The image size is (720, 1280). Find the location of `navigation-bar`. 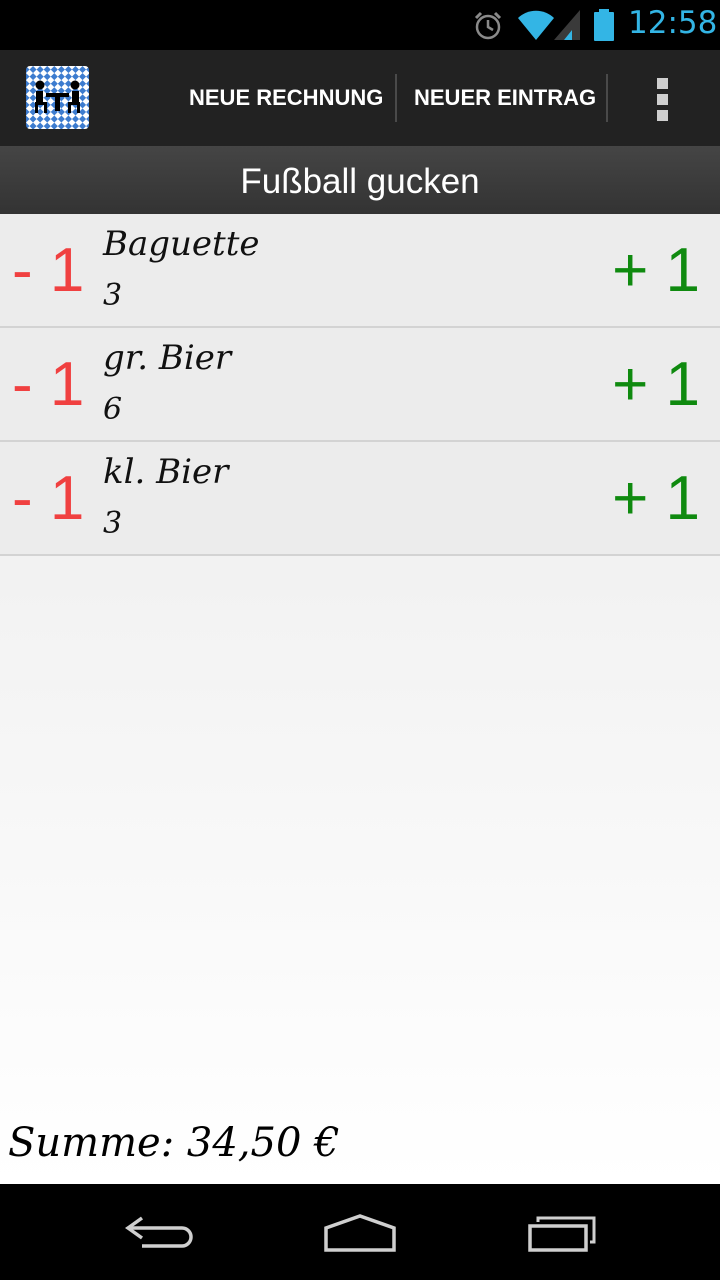

navigation-bar is located at coordinates (360, 1232).